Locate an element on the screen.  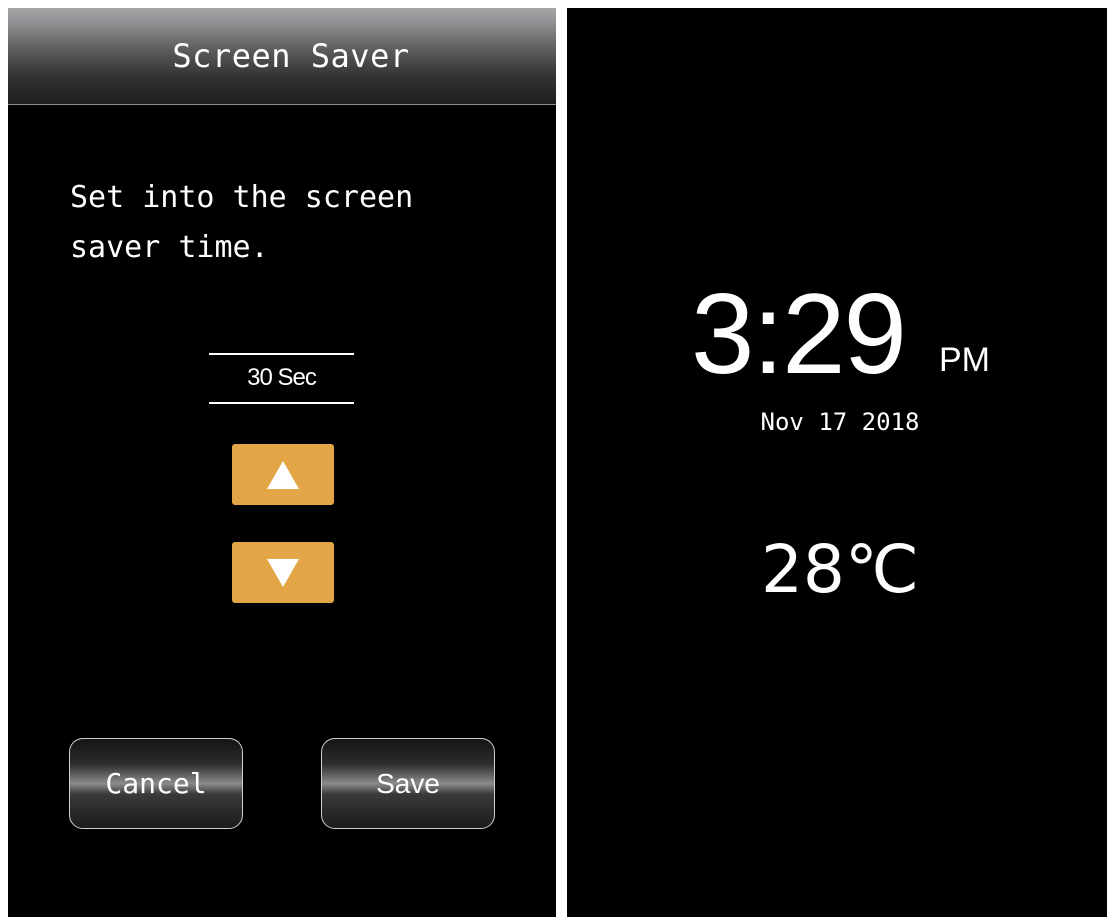
screen-saver-time-value: 30 Sec is located at coordinates (282, 377).